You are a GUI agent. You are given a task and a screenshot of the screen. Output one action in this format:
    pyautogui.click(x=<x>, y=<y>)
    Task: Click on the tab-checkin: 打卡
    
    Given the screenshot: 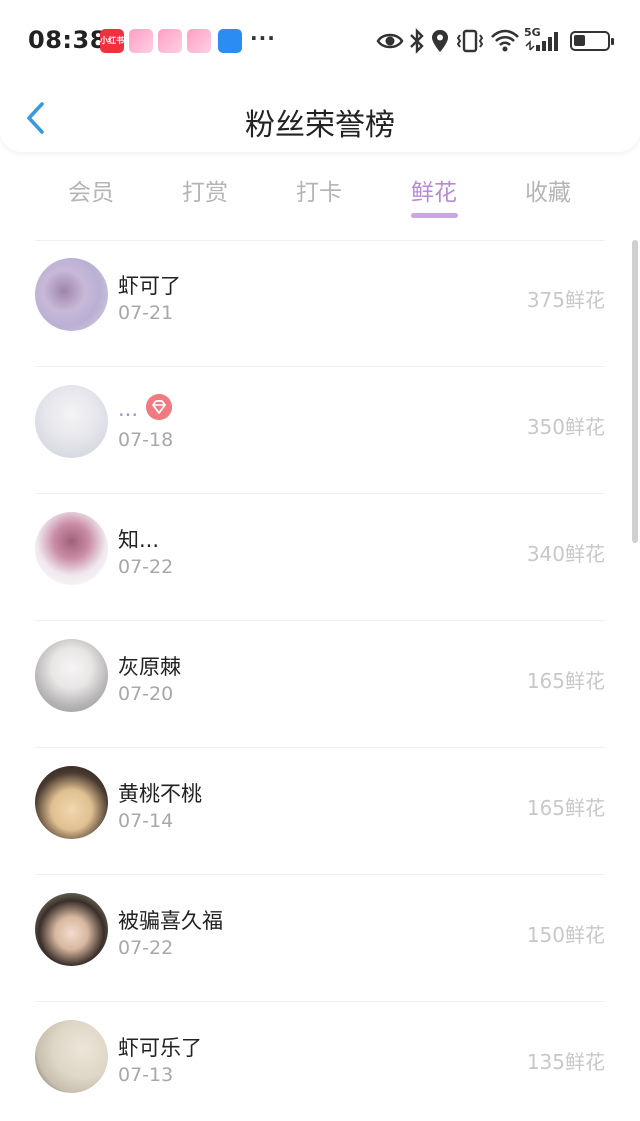 What is the action you would take?
    pyautogui.click(x=319, y=190)
    